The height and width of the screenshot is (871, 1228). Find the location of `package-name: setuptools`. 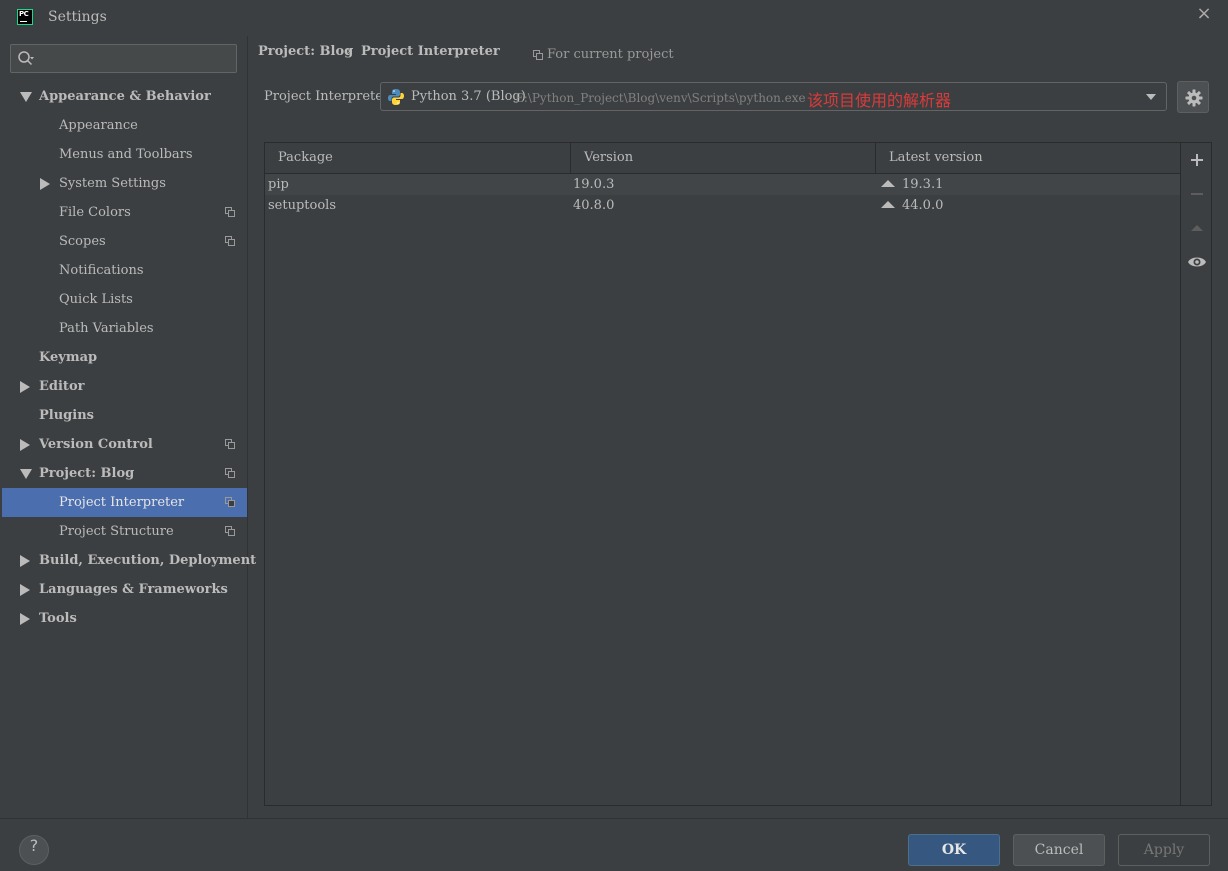

package-name: setuptools is located at coordinates (302, 205).